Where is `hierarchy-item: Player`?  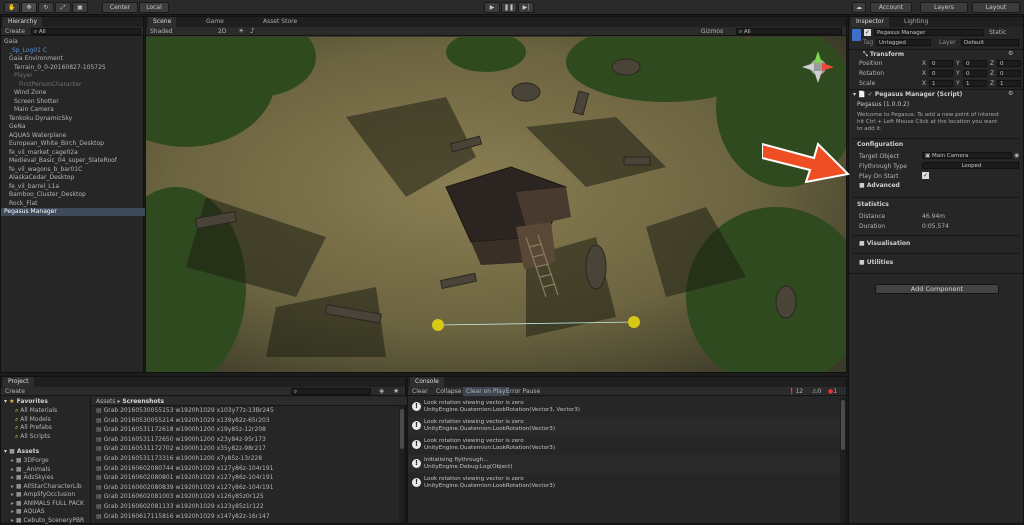
hierarchy-item: Player is located at coordinates (73, 76).